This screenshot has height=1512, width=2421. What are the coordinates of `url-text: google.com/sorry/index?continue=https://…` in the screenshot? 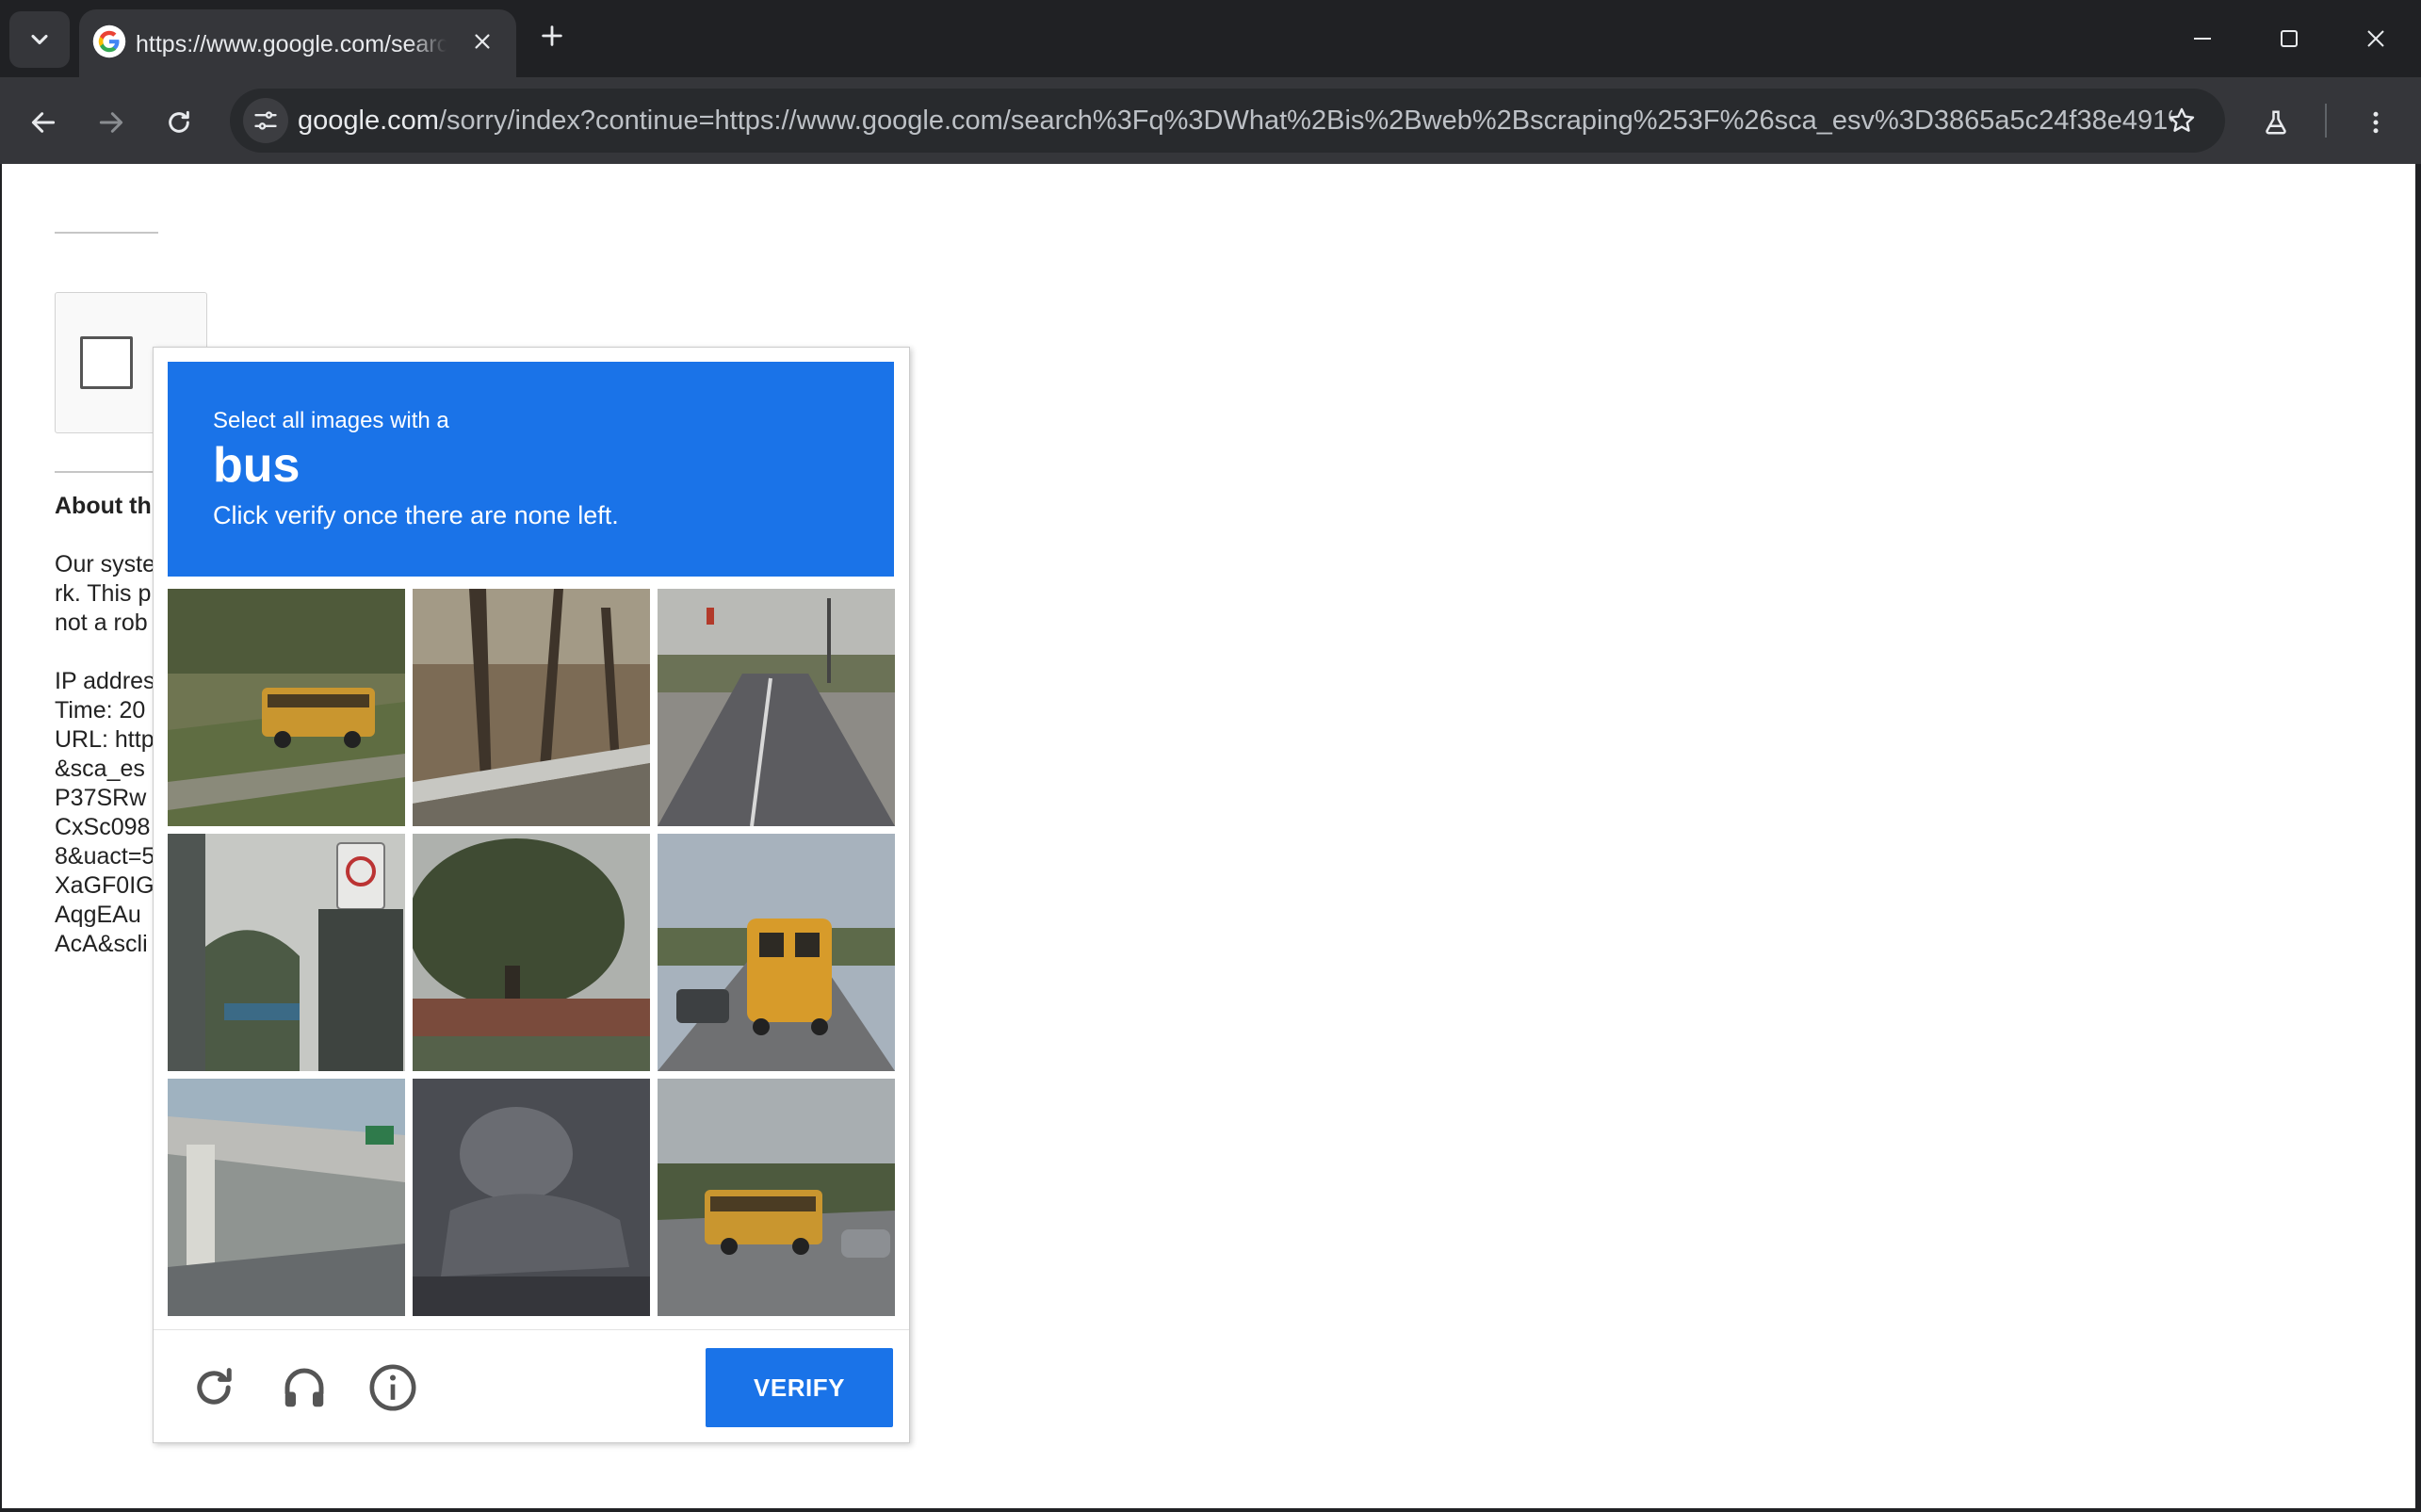 It's located at (1235, 121).